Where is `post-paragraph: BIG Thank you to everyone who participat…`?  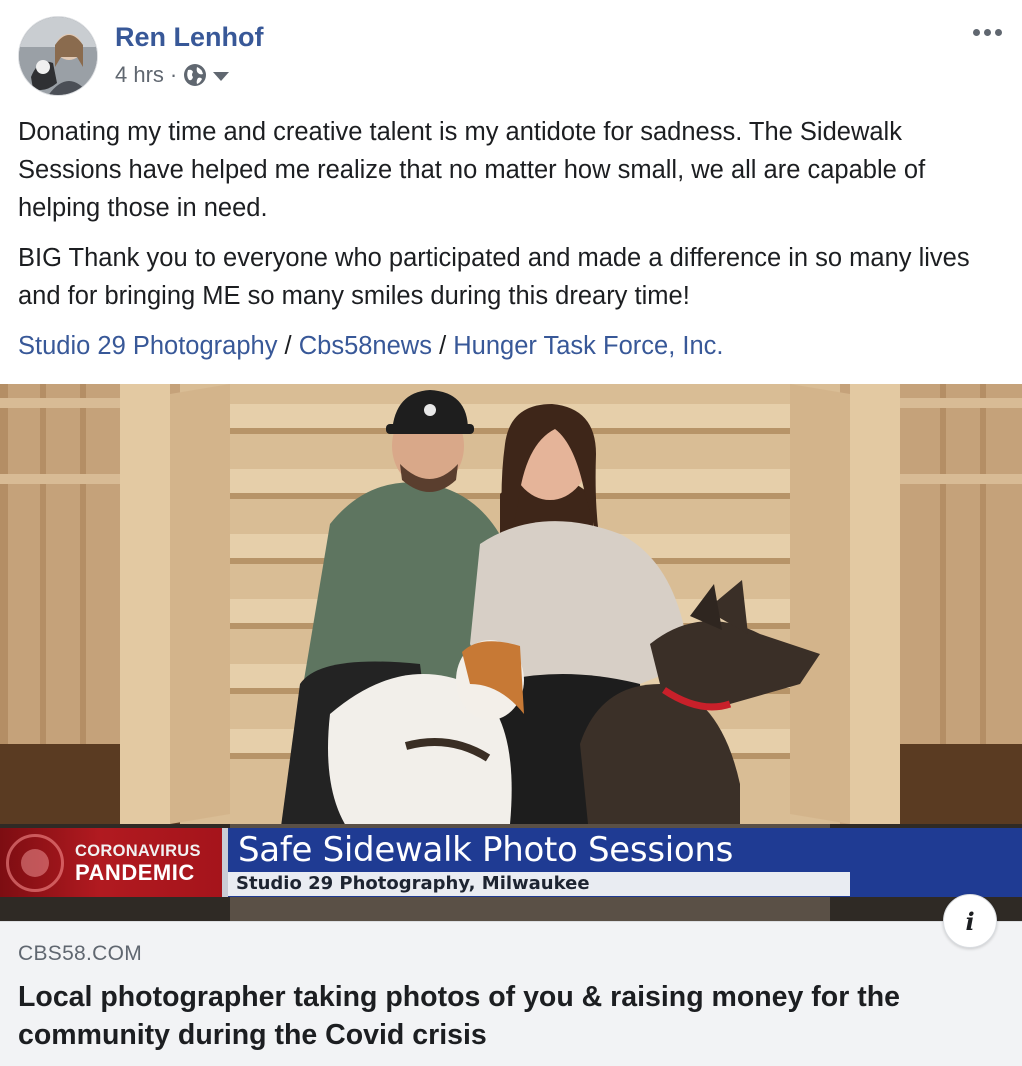 post-paragraph: BIG Thank you to everyone who participat… is located at coordinates (494, 277).